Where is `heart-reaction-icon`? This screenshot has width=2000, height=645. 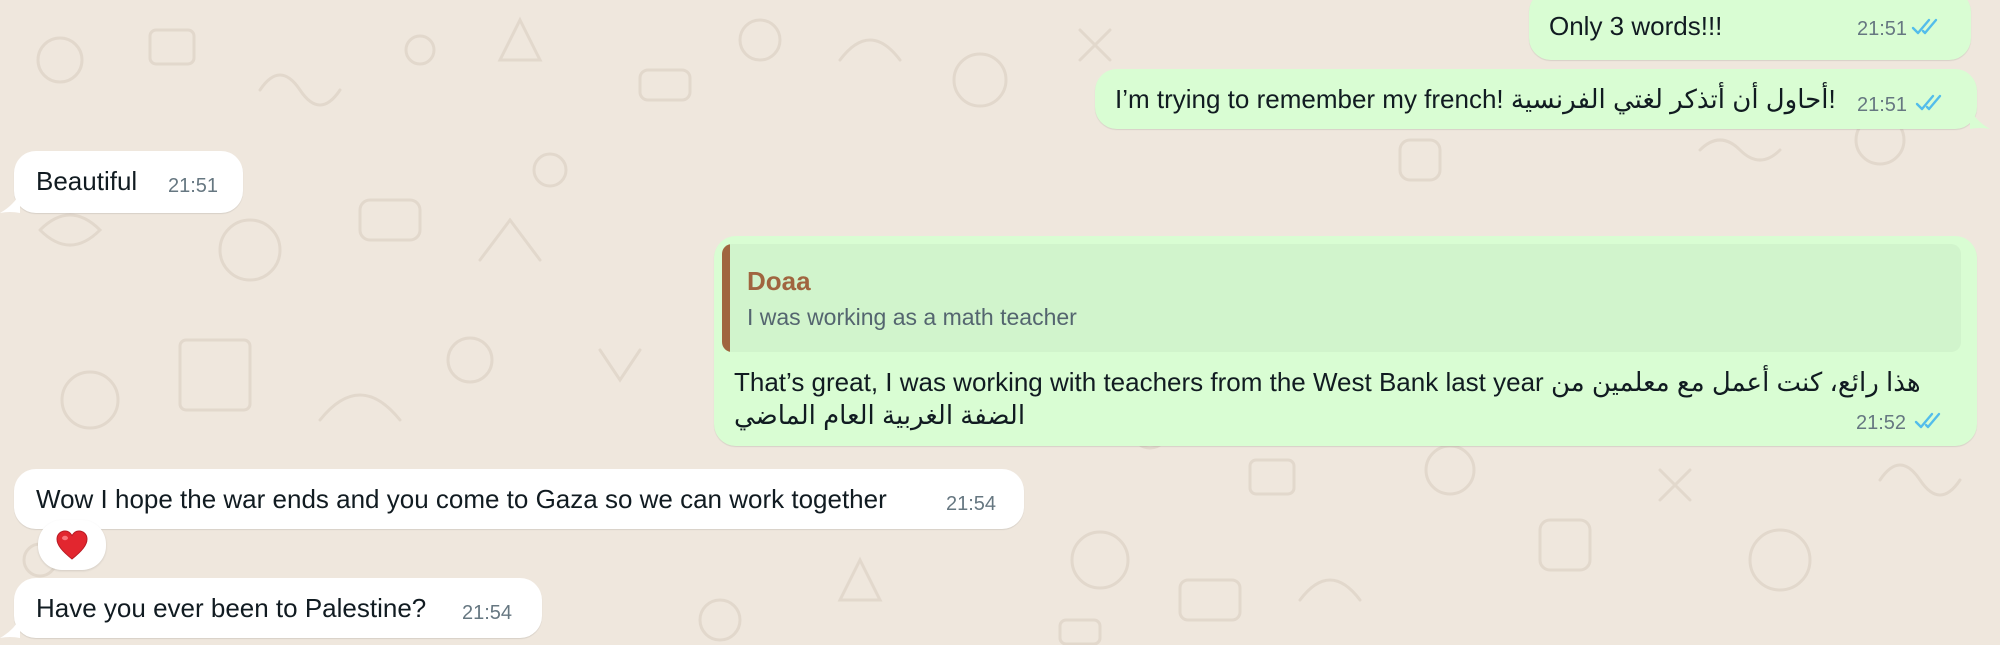
heart-reaction-icon is located at coordinates (72, 545).